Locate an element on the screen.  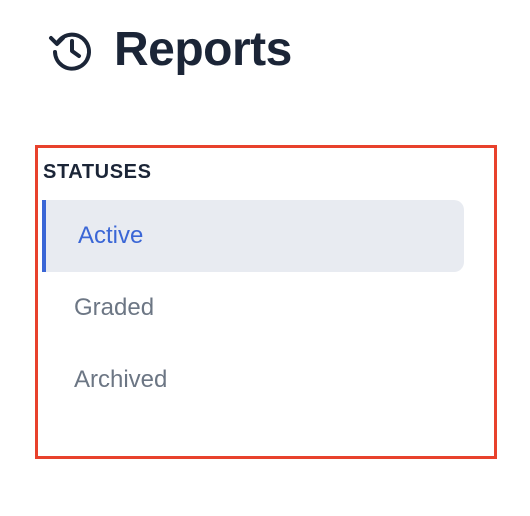
status-item-graded: Graded is located at coordinates (253, 308).